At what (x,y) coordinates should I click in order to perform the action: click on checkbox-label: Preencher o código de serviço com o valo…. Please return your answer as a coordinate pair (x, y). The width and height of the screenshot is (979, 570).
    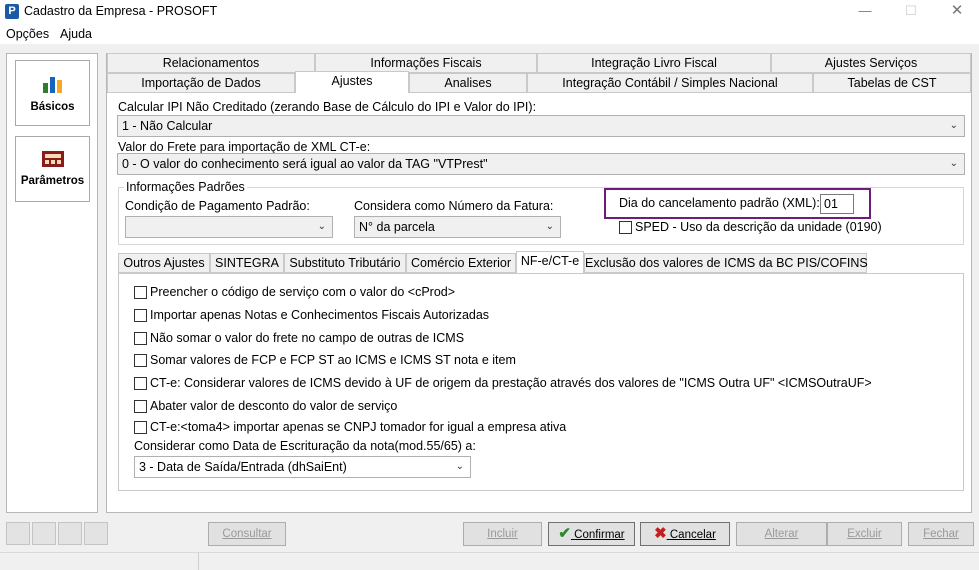
    Looking at the image, I should click on (303, 292).